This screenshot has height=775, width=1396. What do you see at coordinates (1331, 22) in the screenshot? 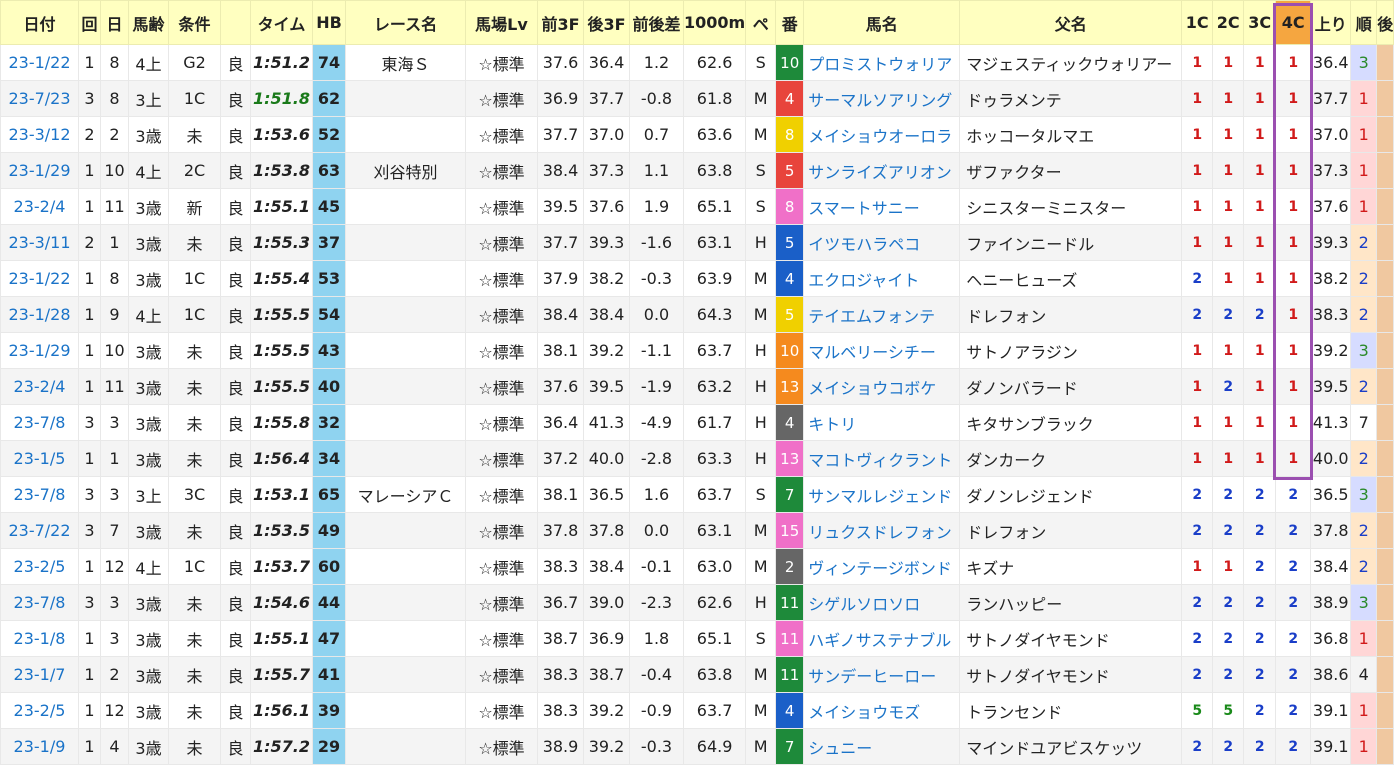
I see `column-header-22: 上り` at bounding box center [1331, 22].